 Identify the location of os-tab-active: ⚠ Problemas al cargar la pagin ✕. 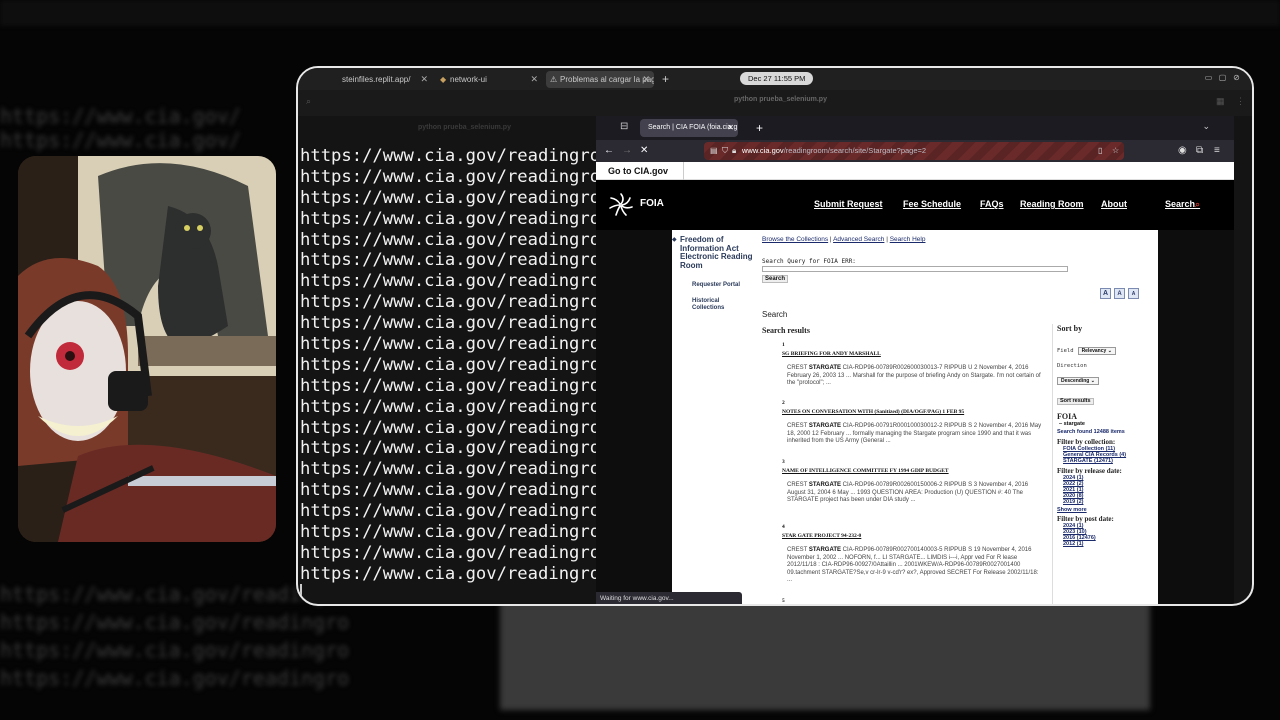
(600, 79).